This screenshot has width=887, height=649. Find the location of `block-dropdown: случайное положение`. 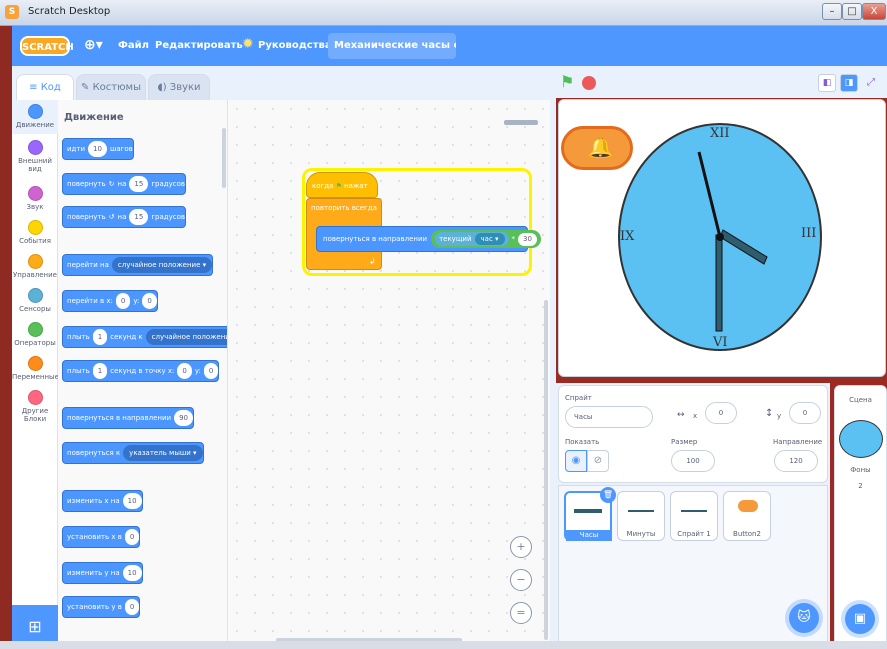

block-dropdown: случайное положение is located at coordinates (186, 337).